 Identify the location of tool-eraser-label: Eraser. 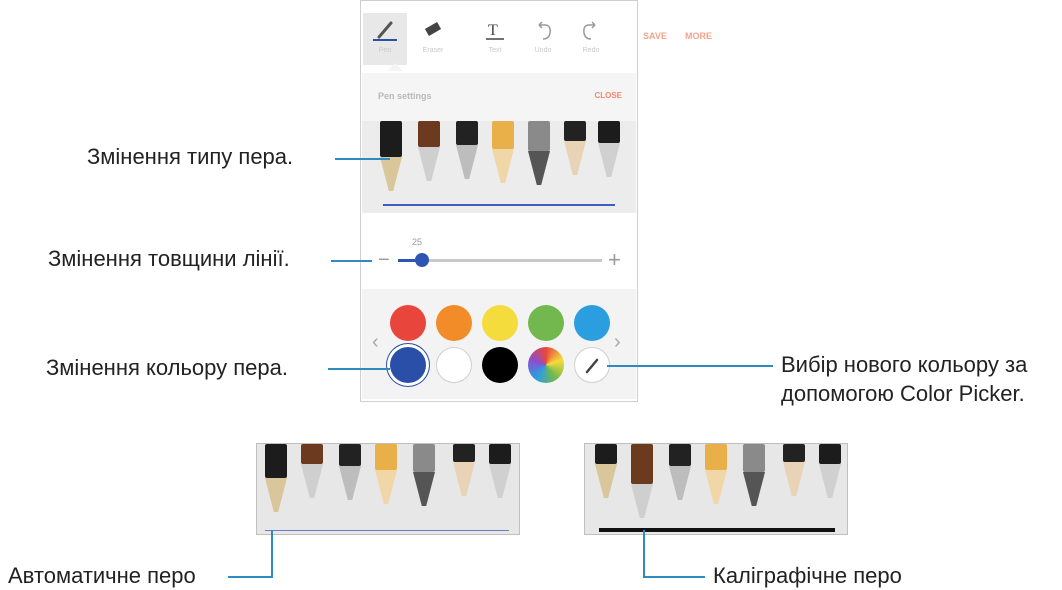
(433, 50).